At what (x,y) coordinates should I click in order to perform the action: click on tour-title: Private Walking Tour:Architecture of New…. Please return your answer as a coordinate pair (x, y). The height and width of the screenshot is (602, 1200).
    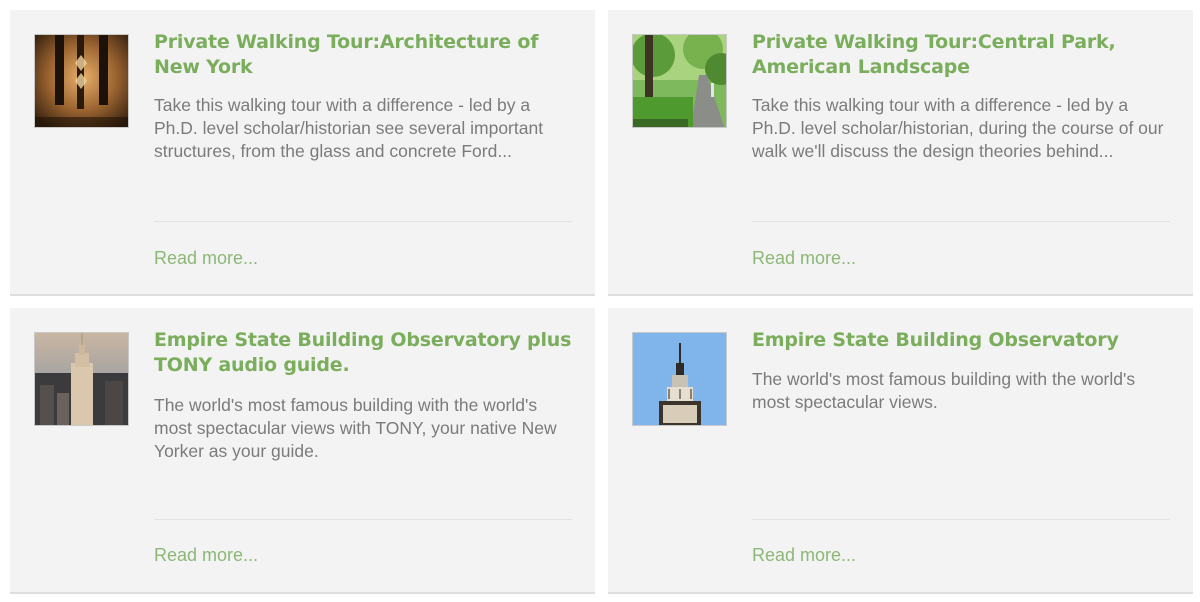
    Looking at the image, I should click on (366, 55).